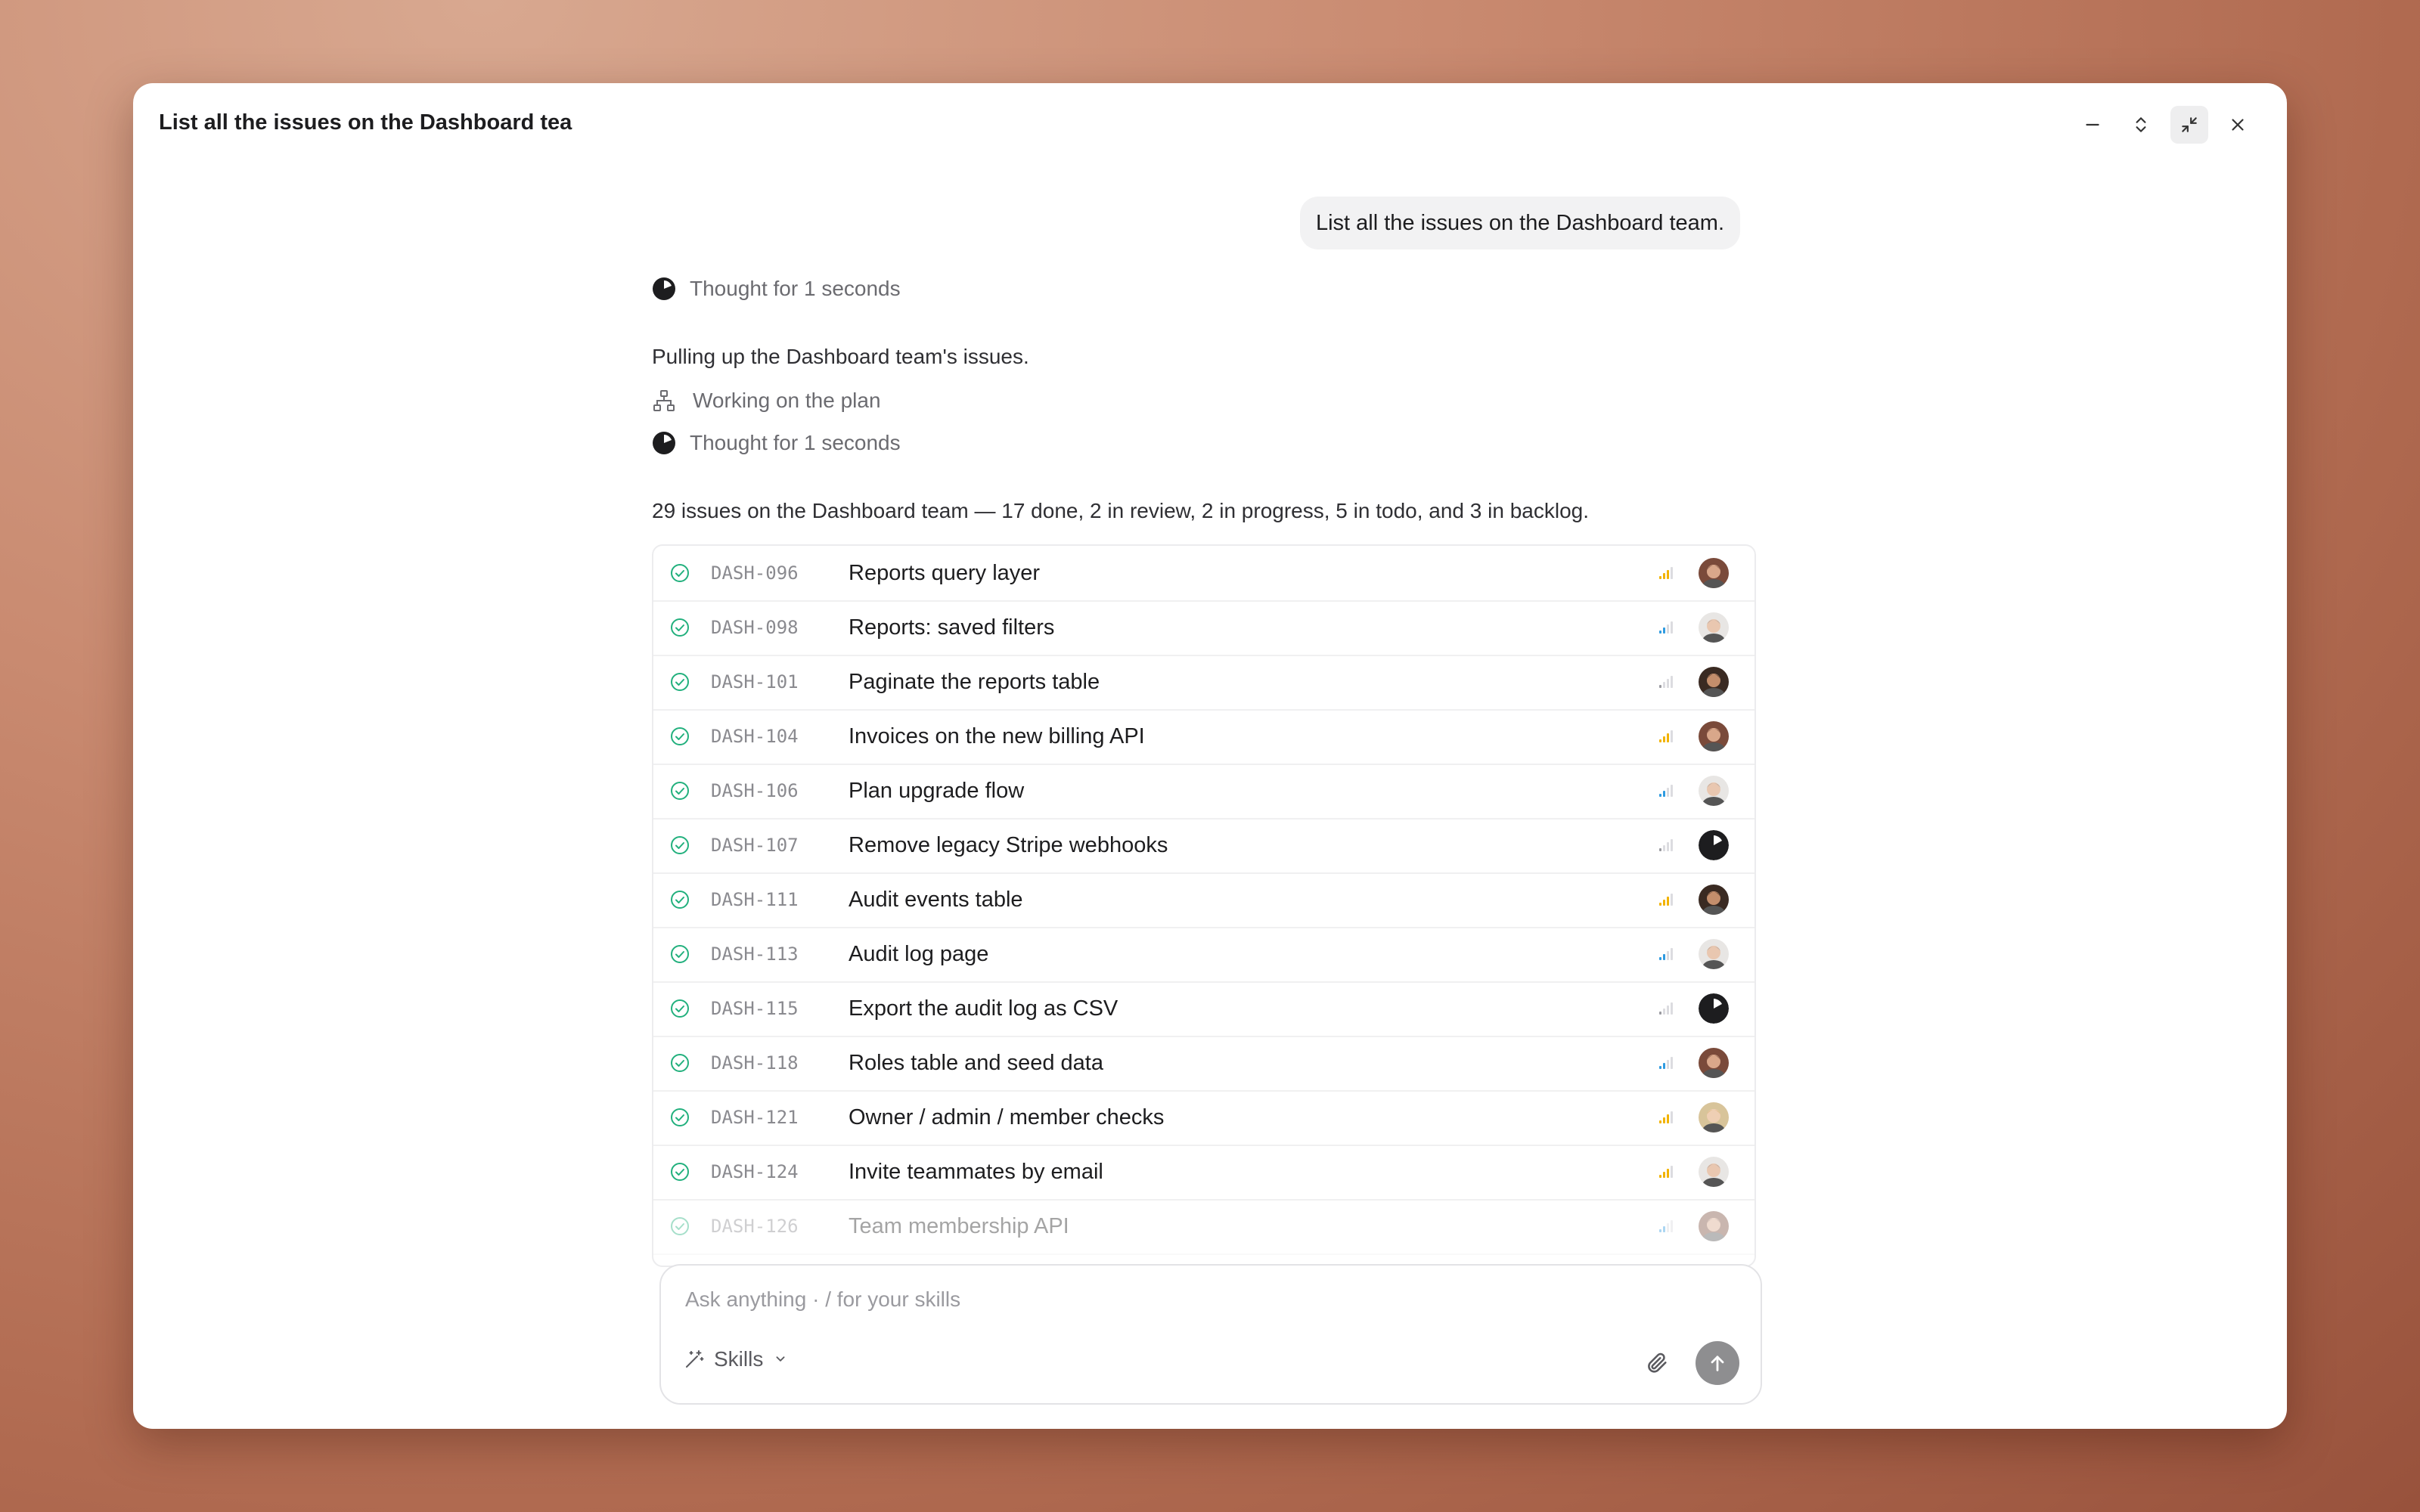 The image size is (2420, 1512). What do you see at coordinates (1203, 1227) in the screenshot?
I see `issue-row: DASH-126 Team membership API` at bounding box center [1203, 1227].